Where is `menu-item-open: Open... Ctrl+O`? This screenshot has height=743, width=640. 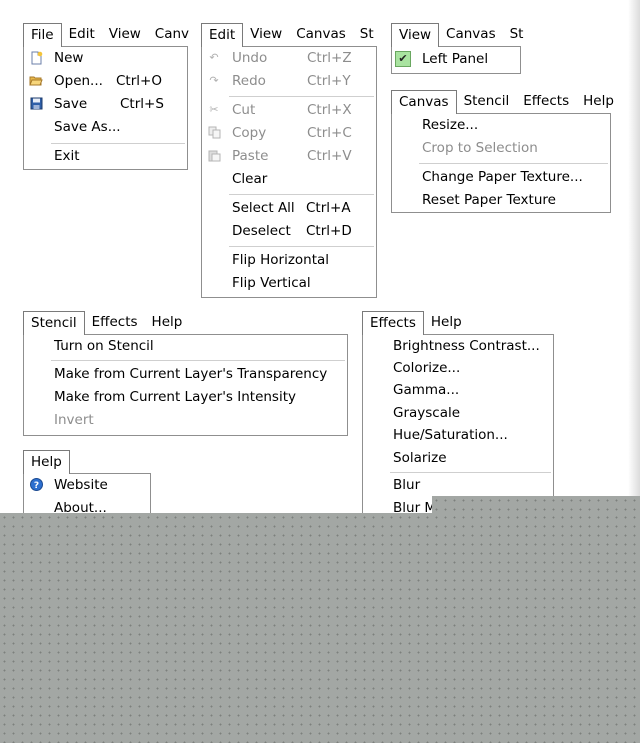 menu-item-open: Open... Ctrl+O is located at coordinates (105, 81).